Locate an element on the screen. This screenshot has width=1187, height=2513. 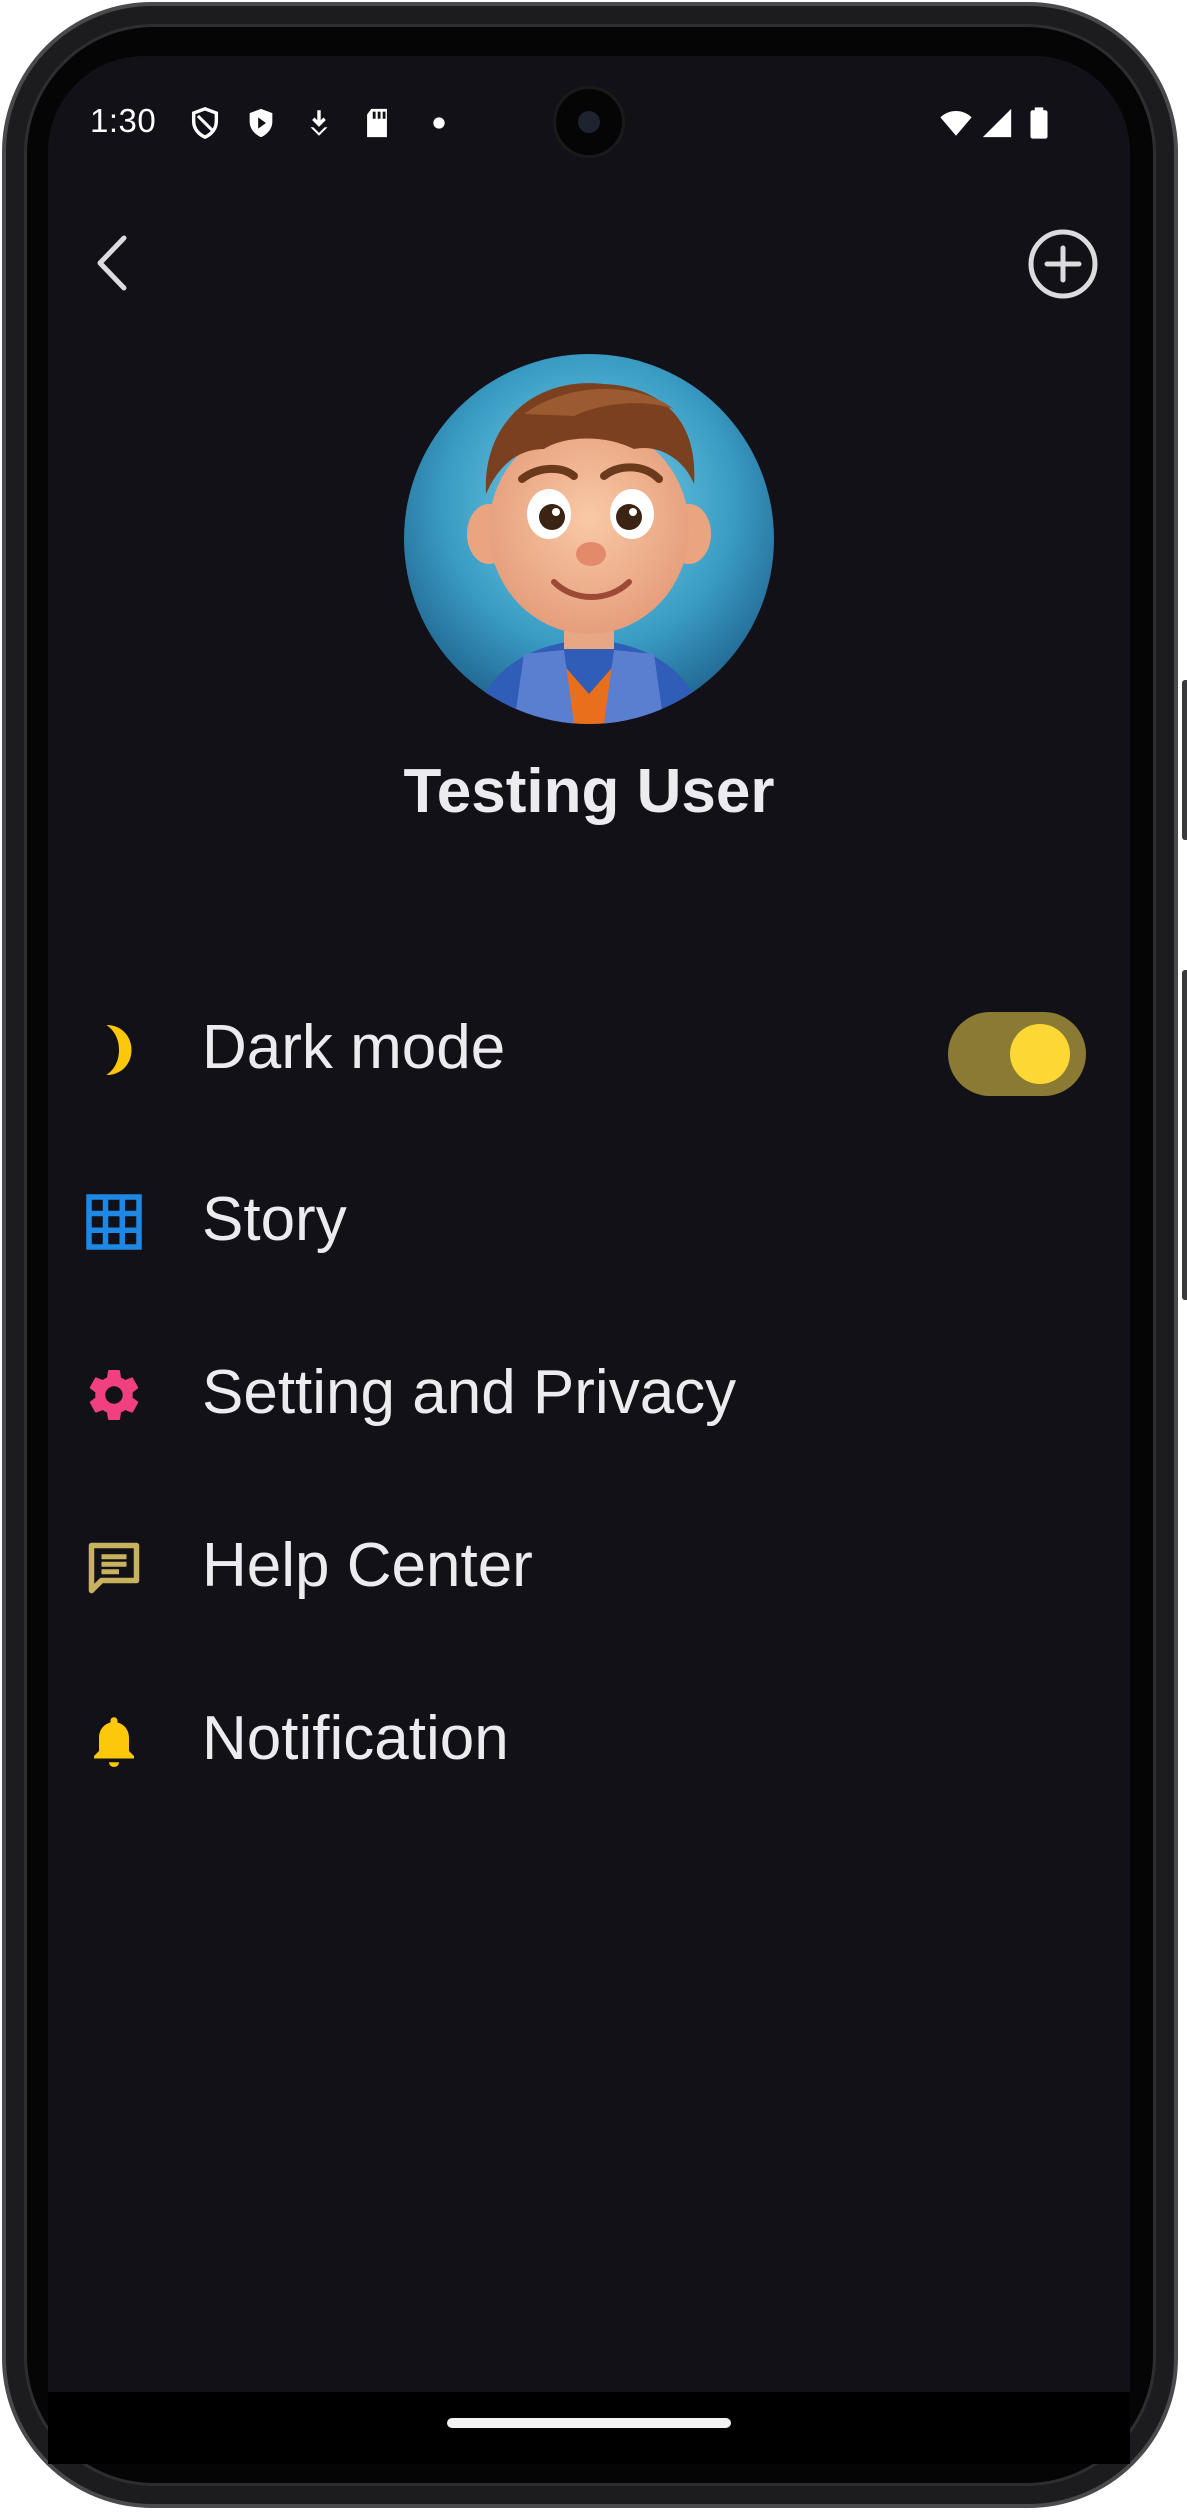
battery-icon is located at coordinates (1039, 123).